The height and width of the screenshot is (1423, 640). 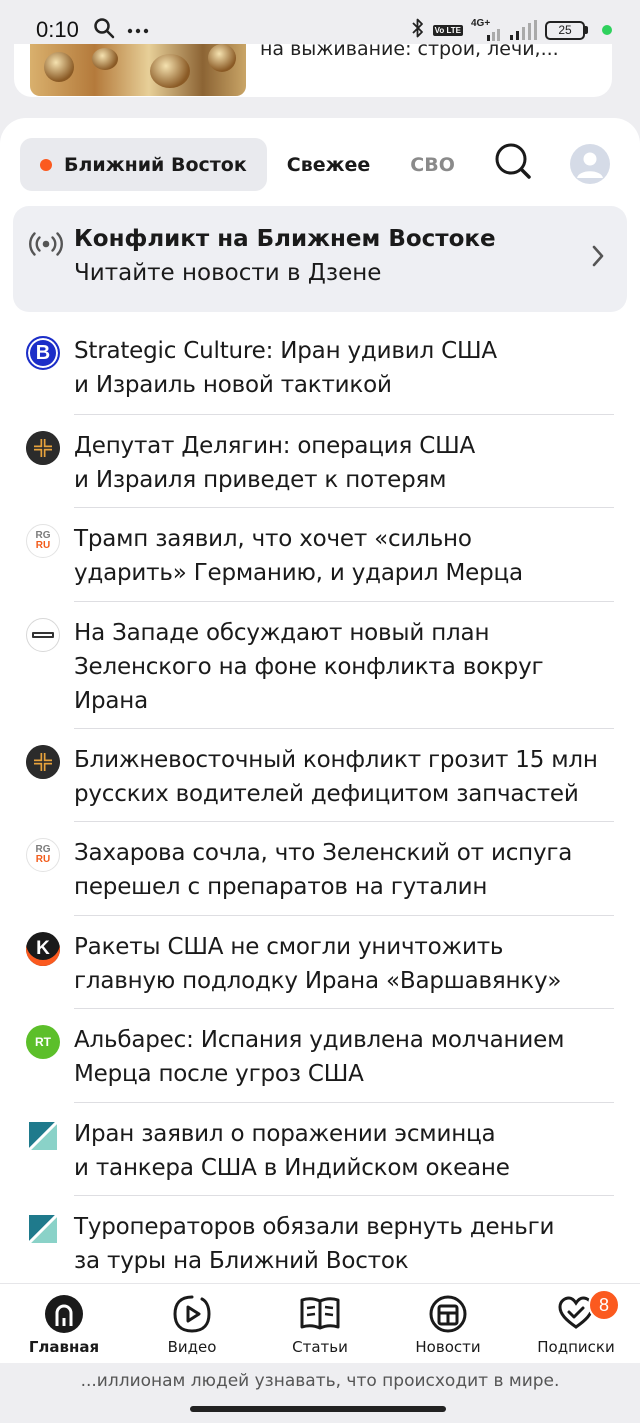 I want to click on tab-label: Ближний Восток, so click(x=155, y=164).